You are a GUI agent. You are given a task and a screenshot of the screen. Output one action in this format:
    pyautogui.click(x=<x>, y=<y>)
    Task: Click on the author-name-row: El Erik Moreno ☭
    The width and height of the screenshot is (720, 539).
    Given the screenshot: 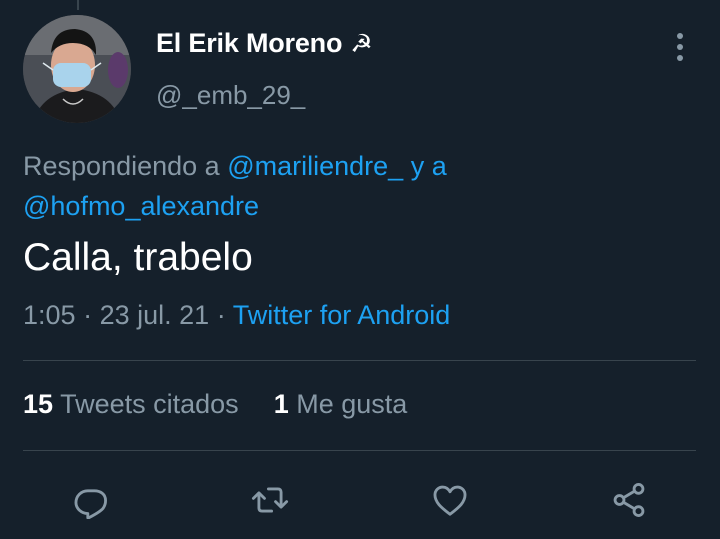 What is the action you would take?
    pyautogui.click(x=264, y=43)
    